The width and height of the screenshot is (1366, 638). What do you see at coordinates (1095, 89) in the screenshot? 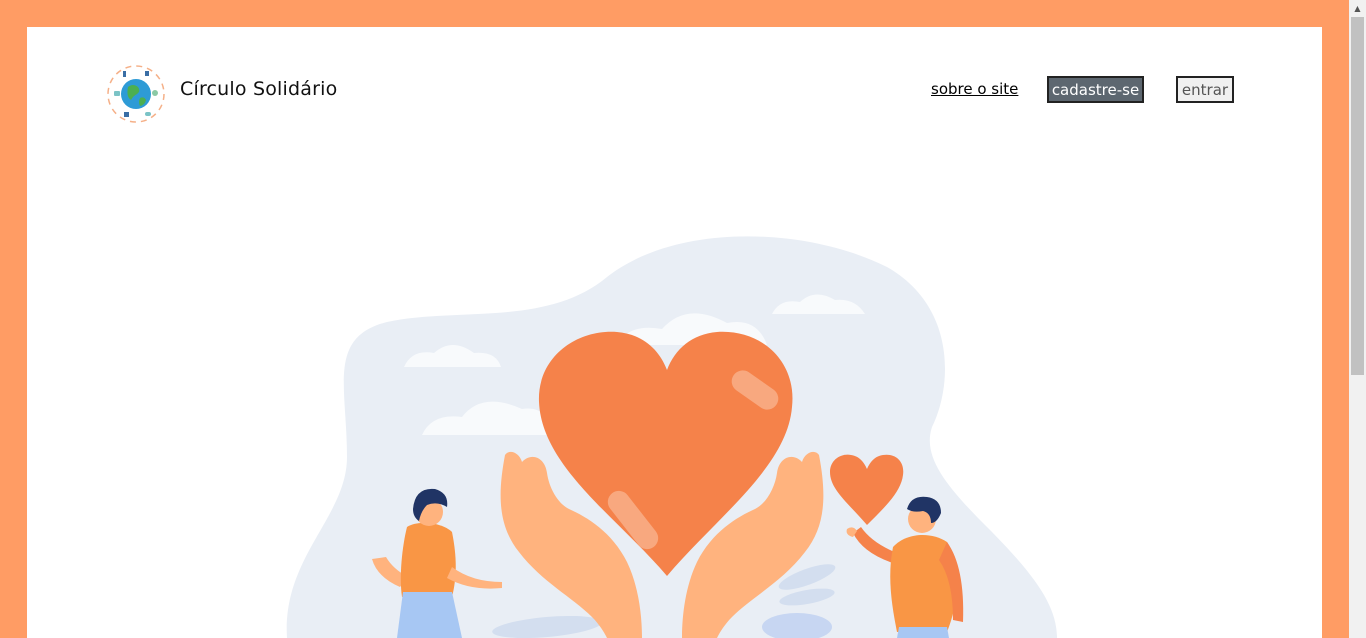
I see `signup-button: cadastre-se` at bounding box center [1095, 89].